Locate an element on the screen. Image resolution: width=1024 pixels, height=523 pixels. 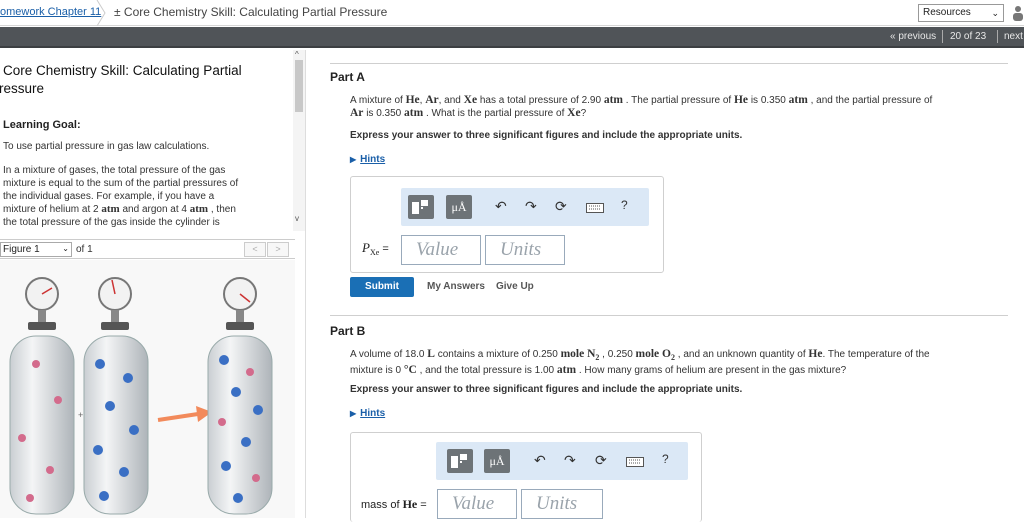
text: A volume of 18.0 is located at coordinates (389, 354).